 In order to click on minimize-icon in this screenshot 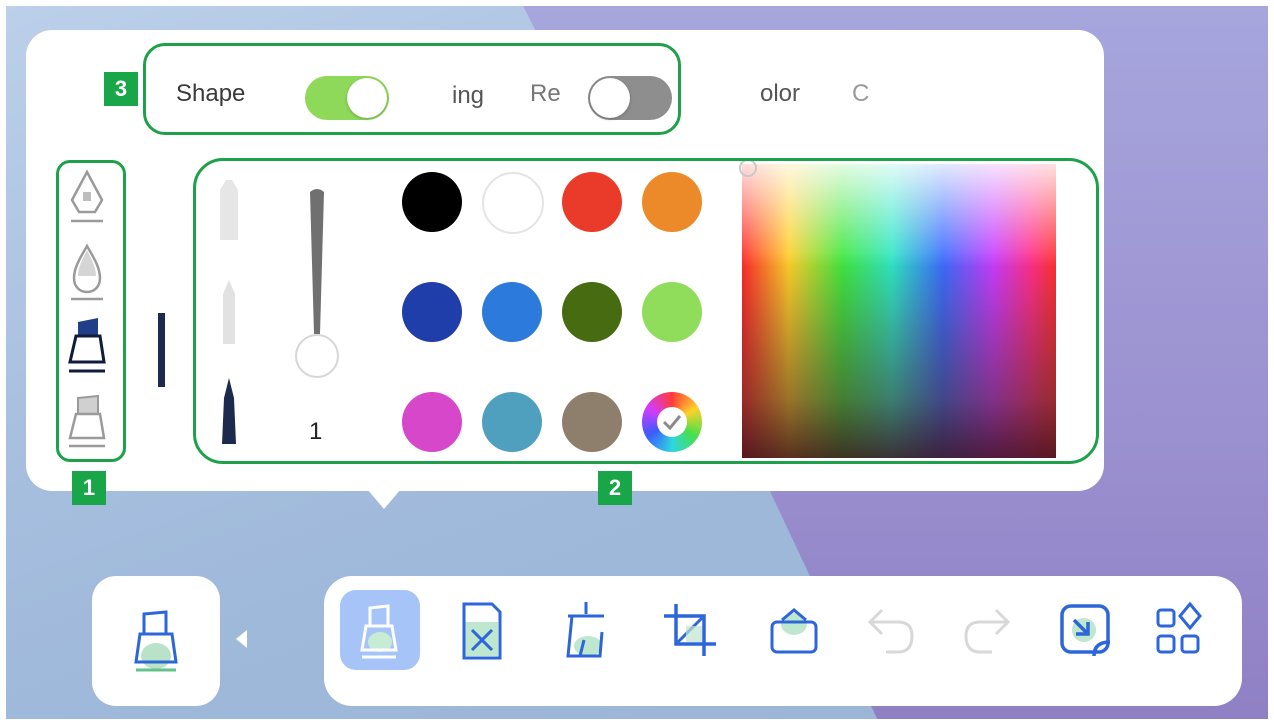, I will do `click(1085, 630)`.